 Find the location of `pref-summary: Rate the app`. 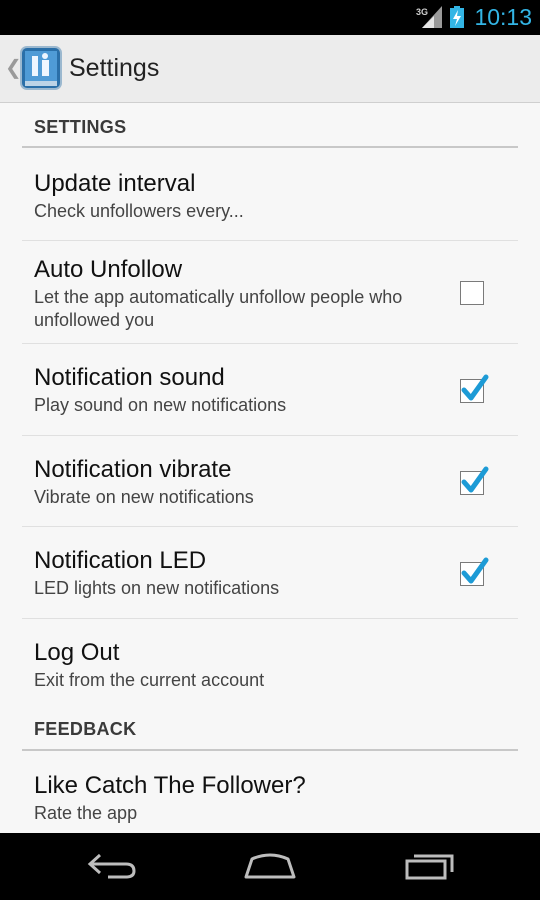

pref-summary: Rate the app is located at coordinates (86, 813).